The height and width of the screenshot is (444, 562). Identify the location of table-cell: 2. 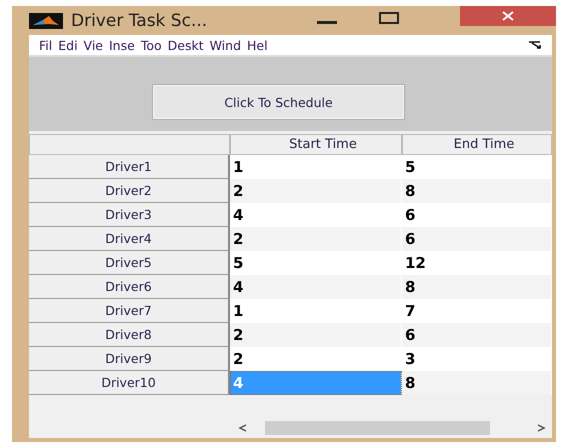
(316, 359).